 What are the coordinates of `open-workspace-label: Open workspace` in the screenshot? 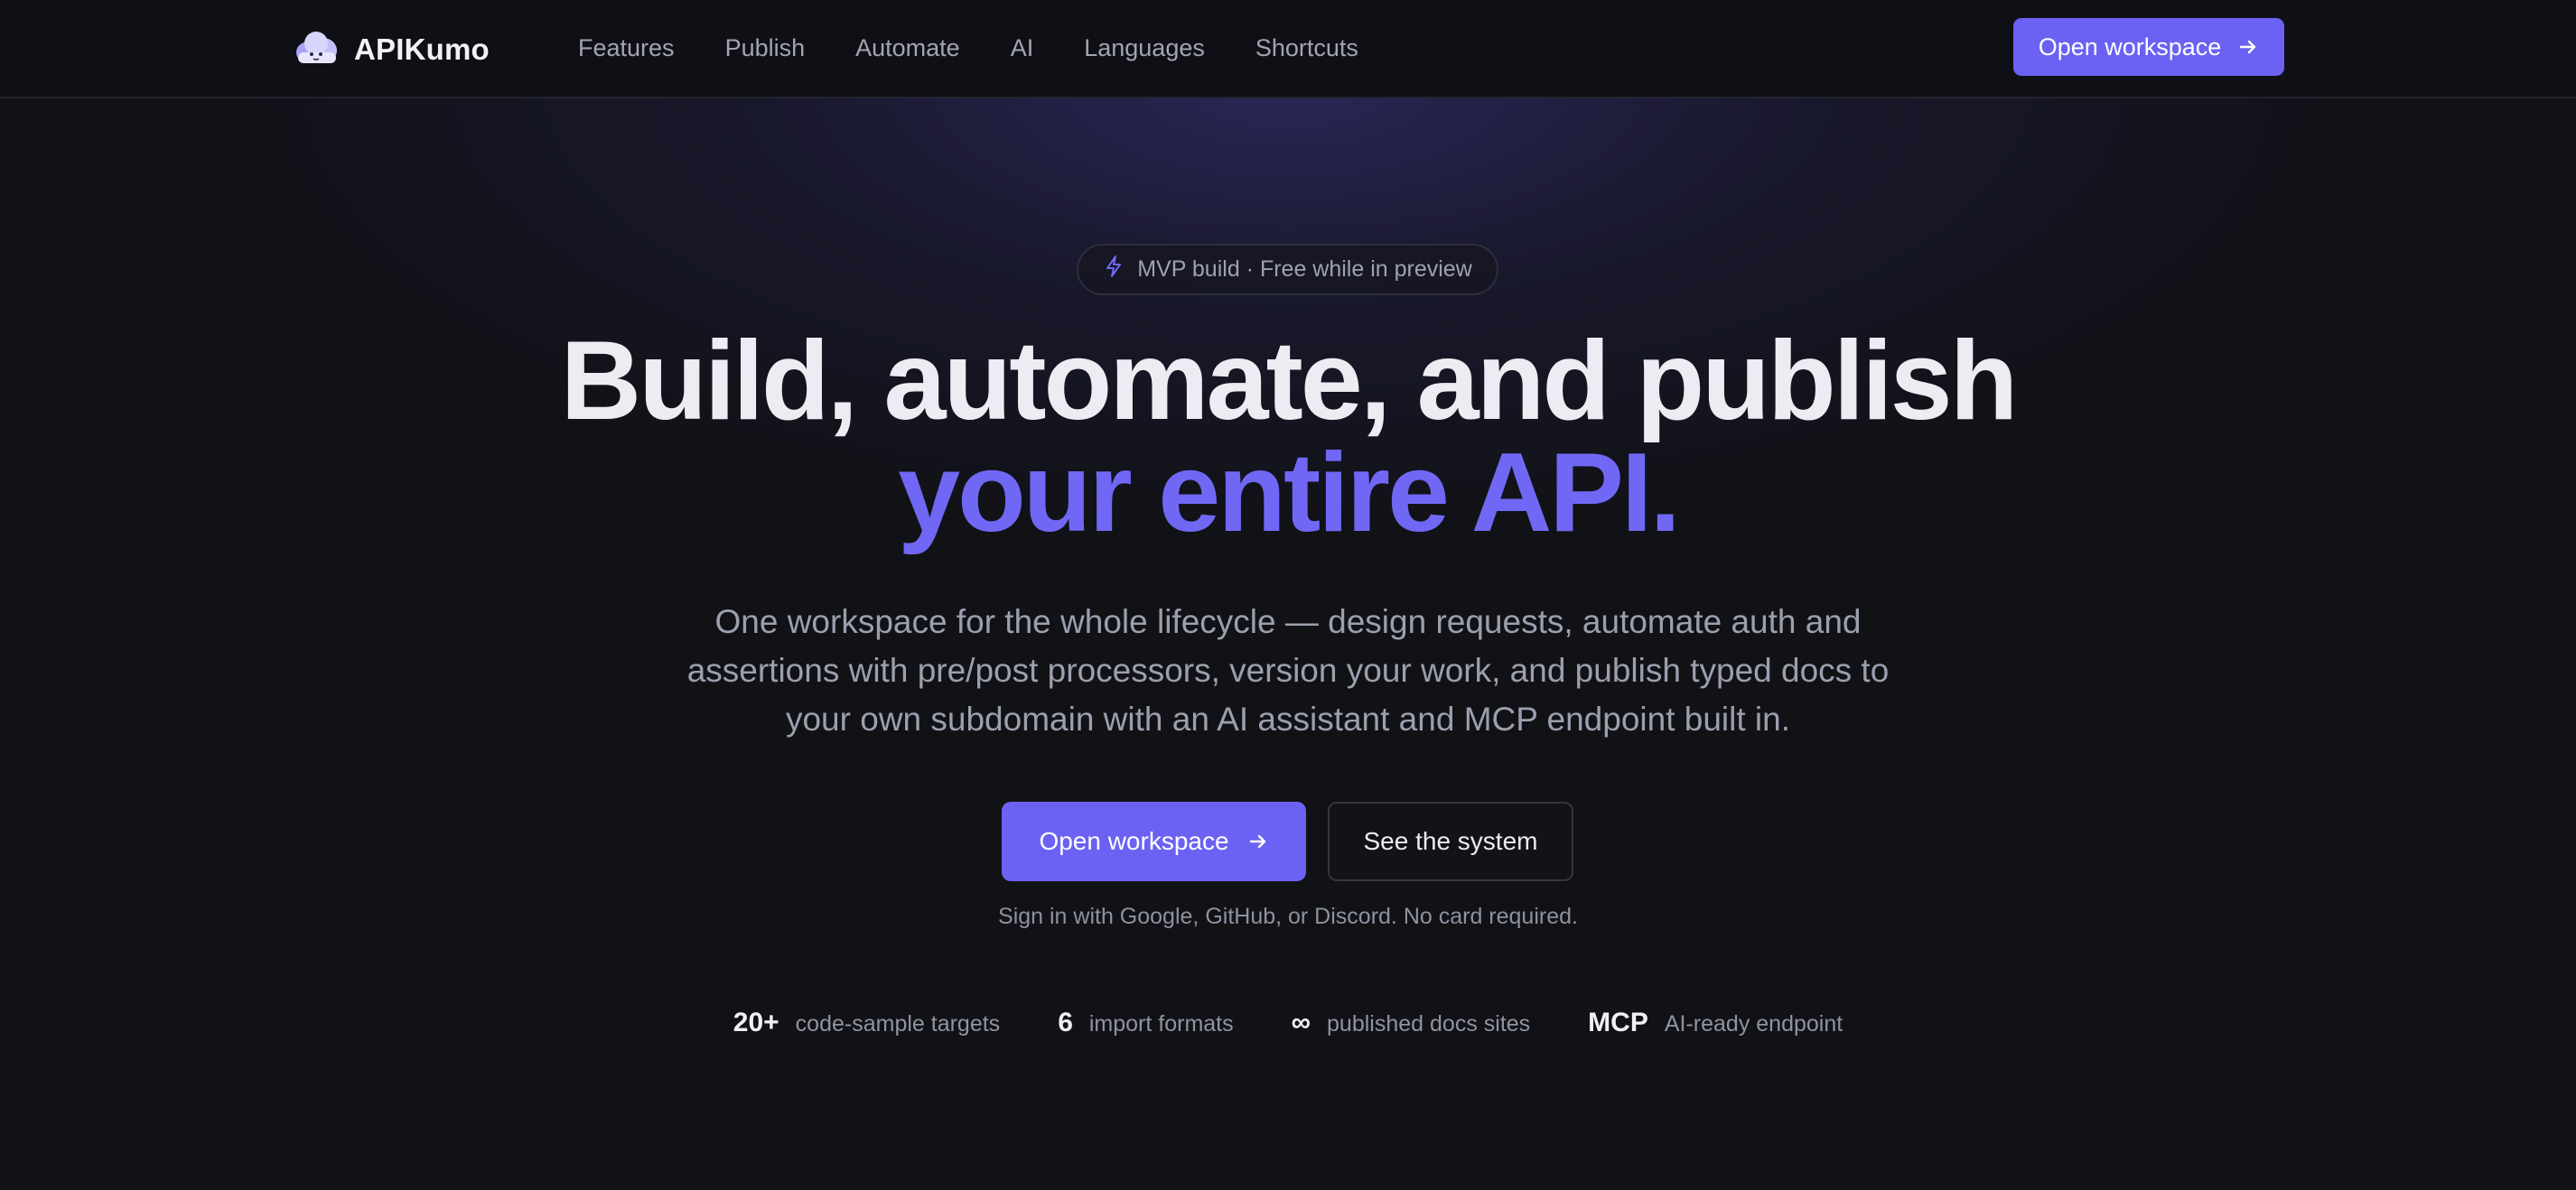 It's located at (1134, 841).